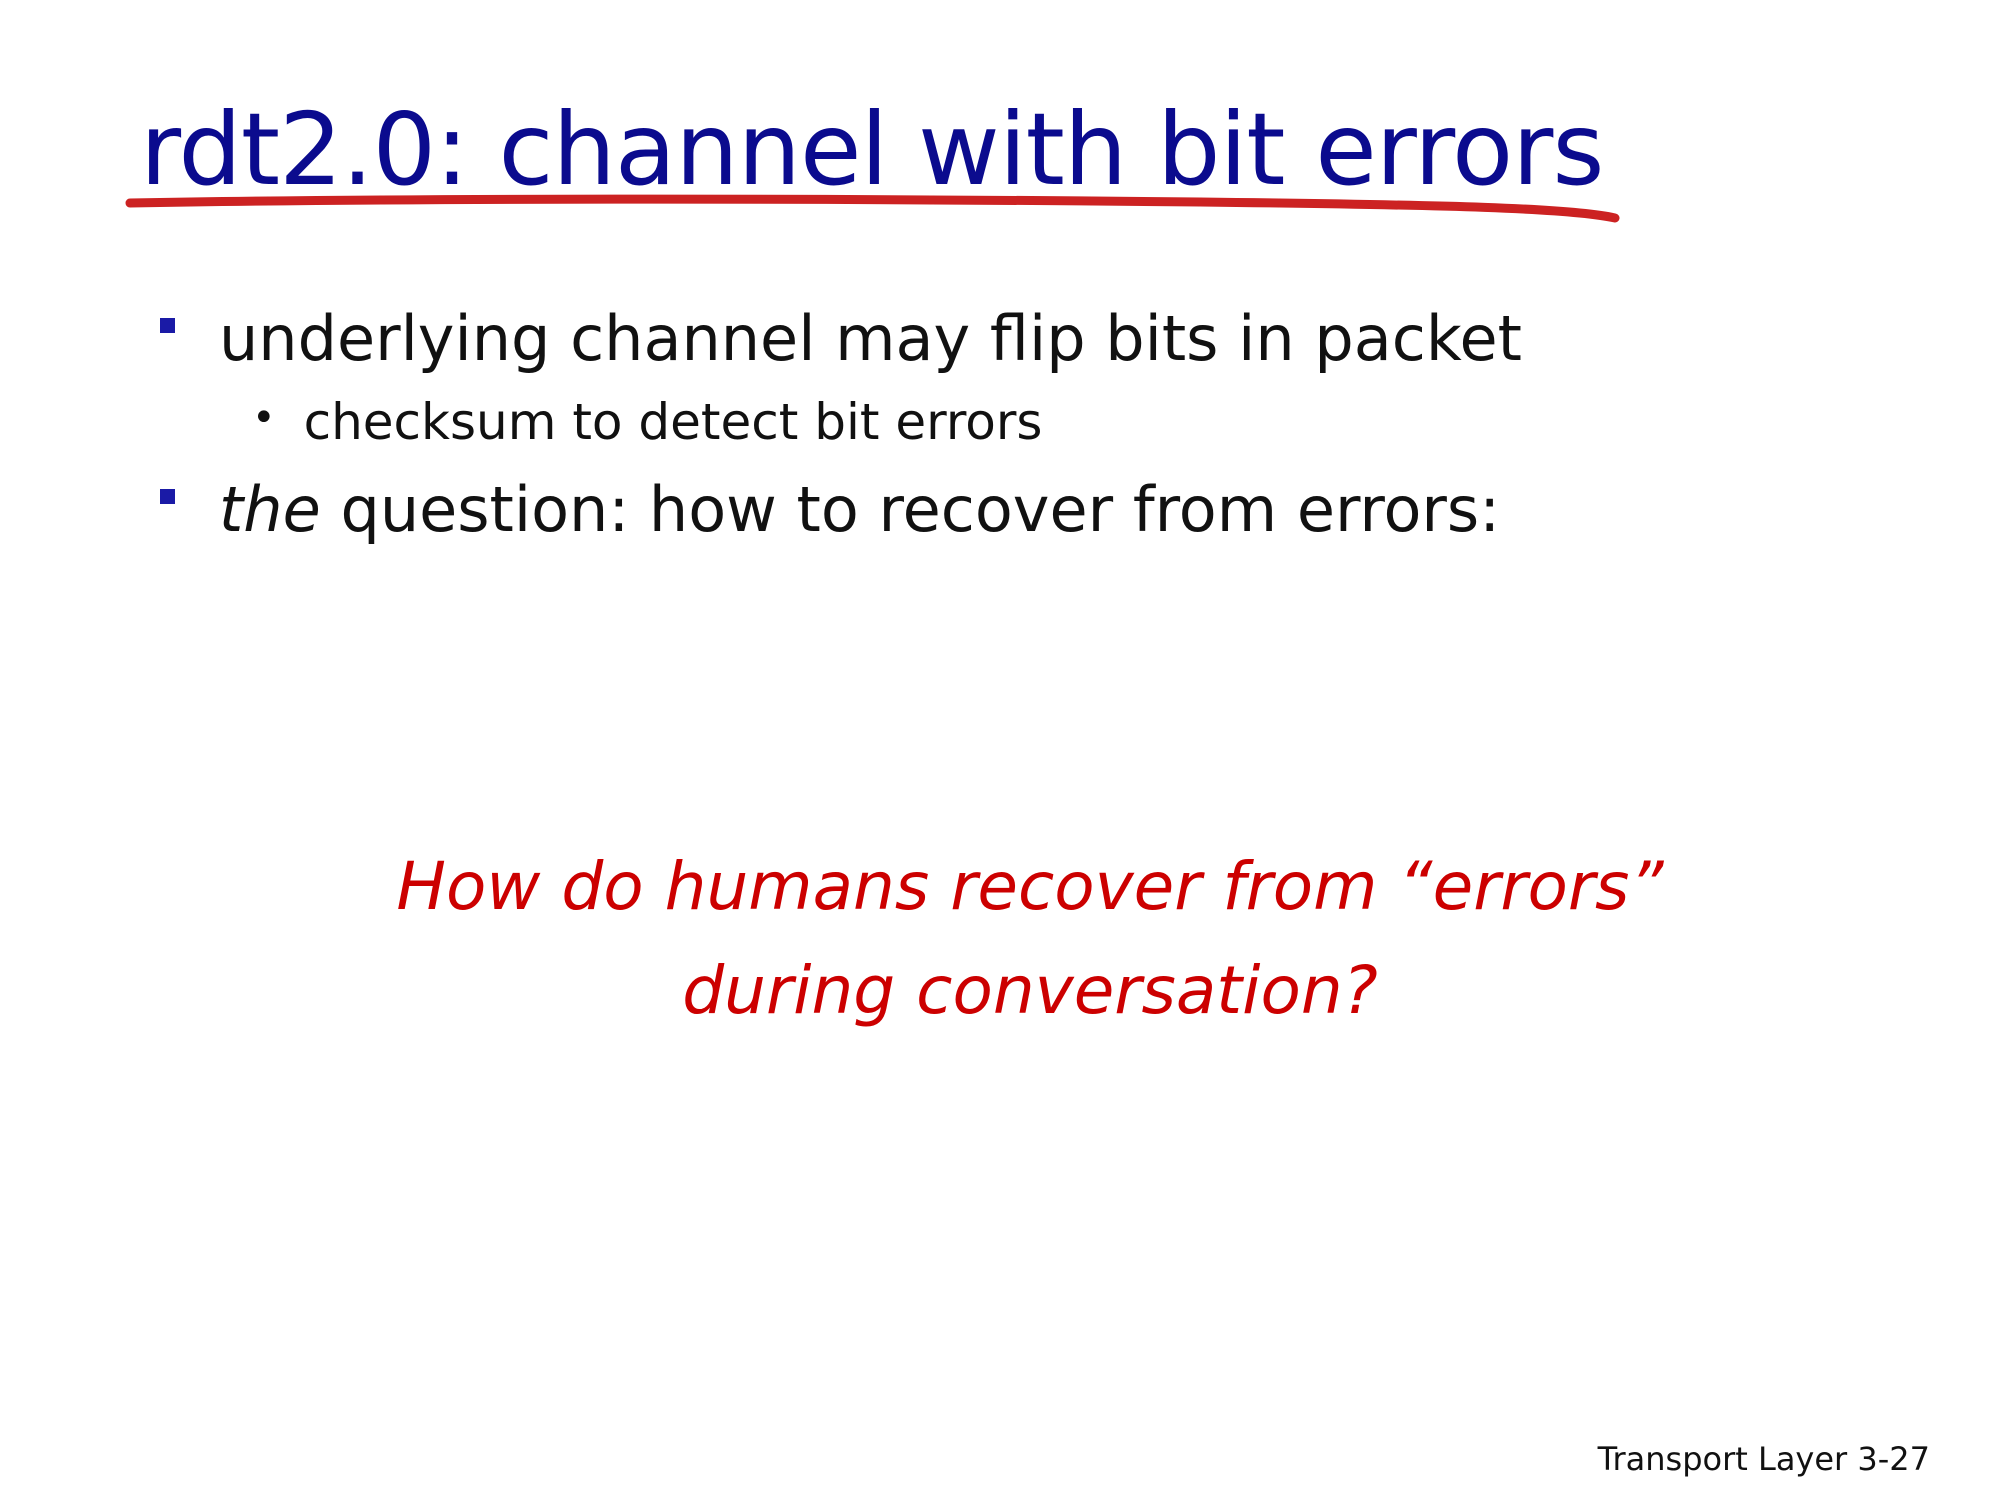  What do you see at coordinates (270, 509) in the screenshot?
I see `emphasis-word: the` at bounding box center [270, 509].